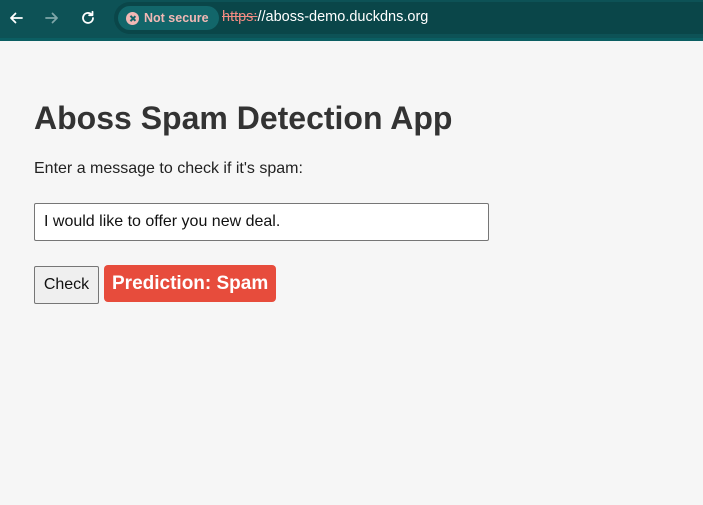 This screenshot has width=703, height=505. What do you see at coordinates (343, 17) in the screenshot?
I see `url-host: //aboss-demo.duckdns.org` at bounding box center [343, 17].